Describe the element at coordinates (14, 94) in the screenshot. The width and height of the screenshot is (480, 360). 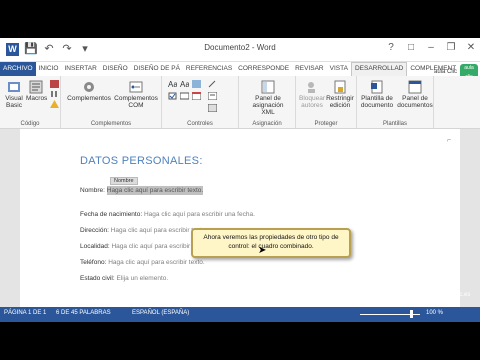
I see `visual-basic-button: Visual Basic` at that location.